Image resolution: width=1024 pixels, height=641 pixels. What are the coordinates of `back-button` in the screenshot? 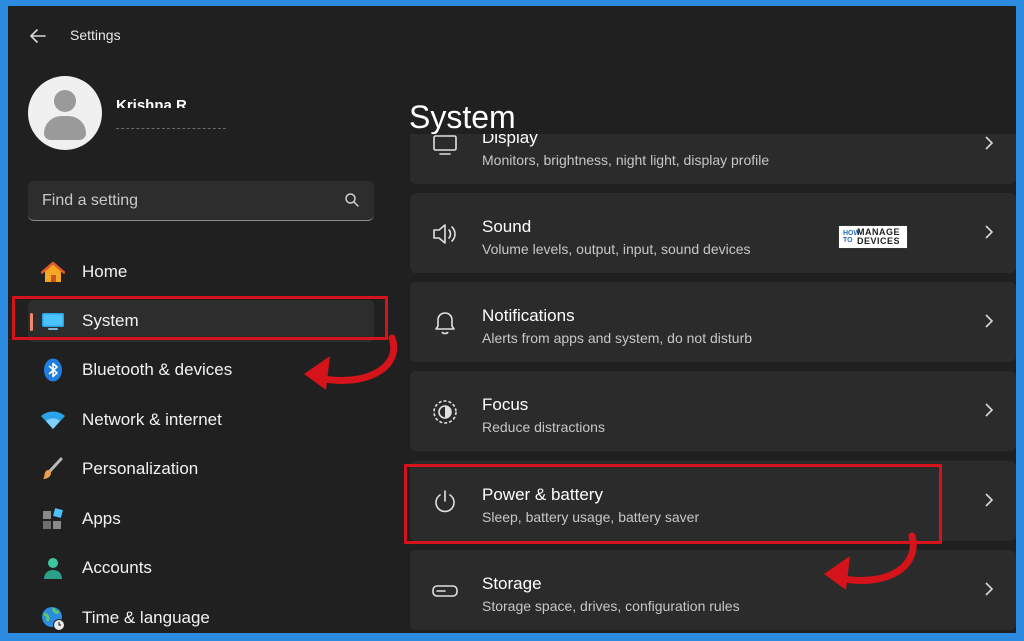 It's located at (38, 36).